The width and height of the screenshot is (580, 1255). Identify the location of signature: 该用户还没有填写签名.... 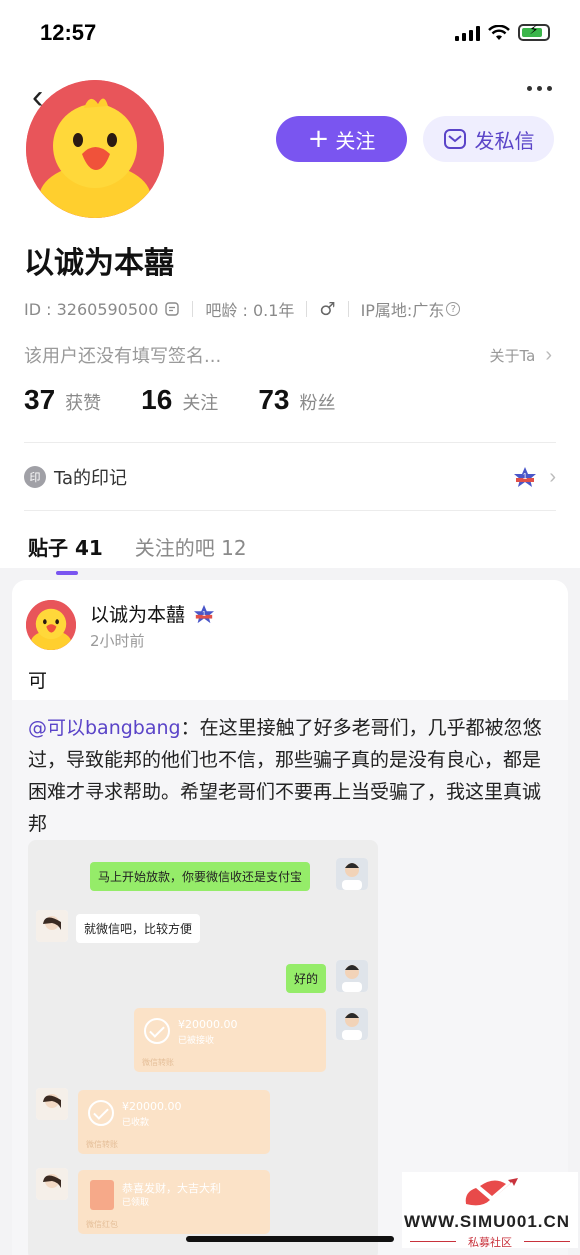
(123, 356).